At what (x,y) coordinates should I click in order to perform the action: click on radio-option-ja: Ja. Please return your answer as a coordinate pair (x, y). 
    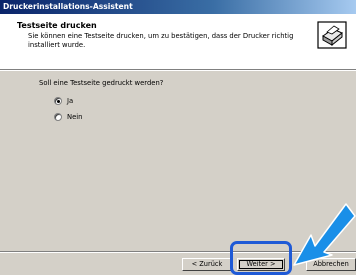
    Looking at the image, I should click on (63, 101).